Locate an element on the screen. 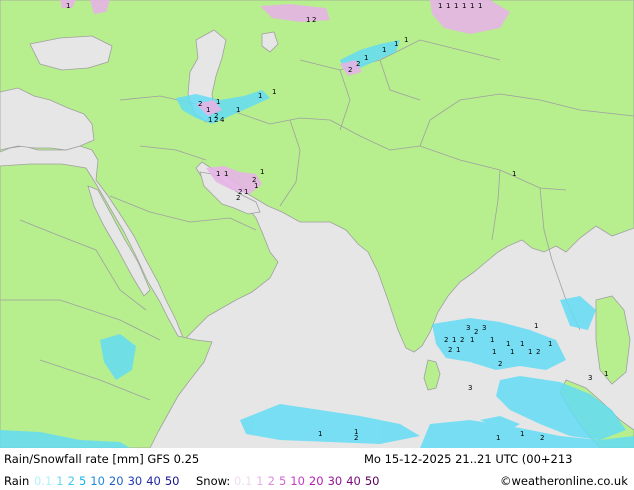 The image size is (634, 490). snow-legend-value: 50 is located at coordinates (372, 481).